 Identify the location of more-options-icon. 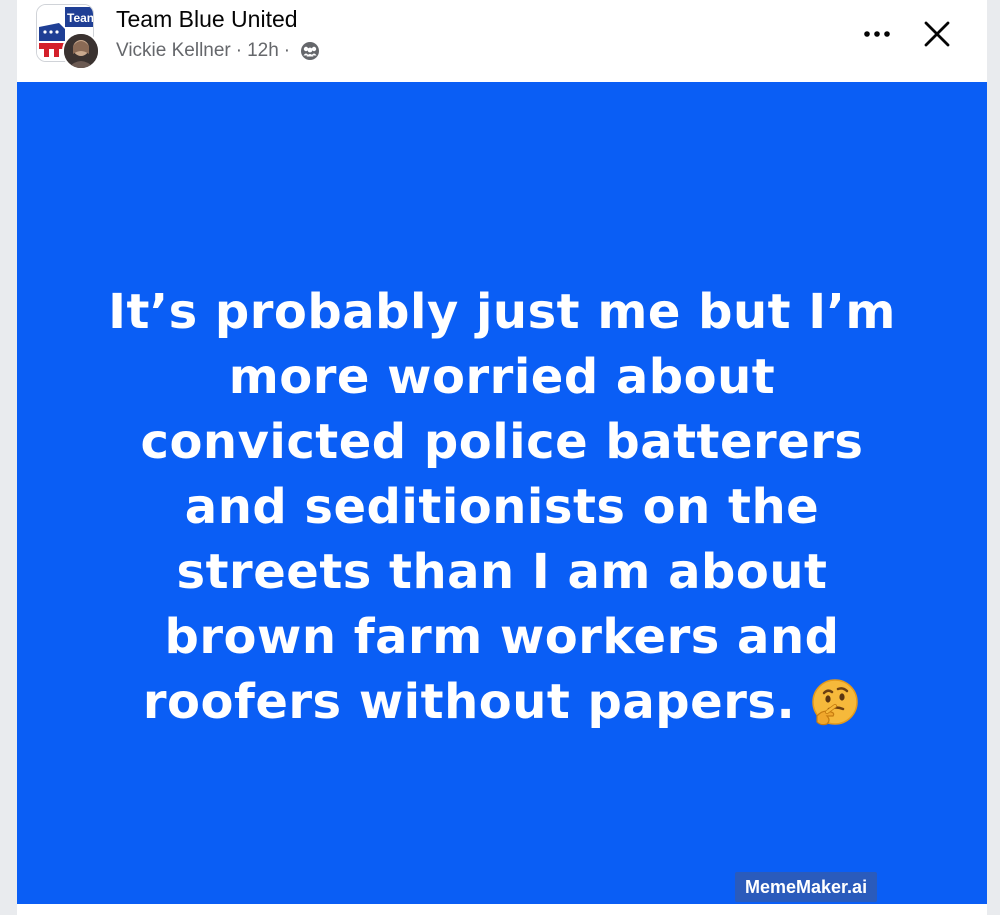
(877, 34).